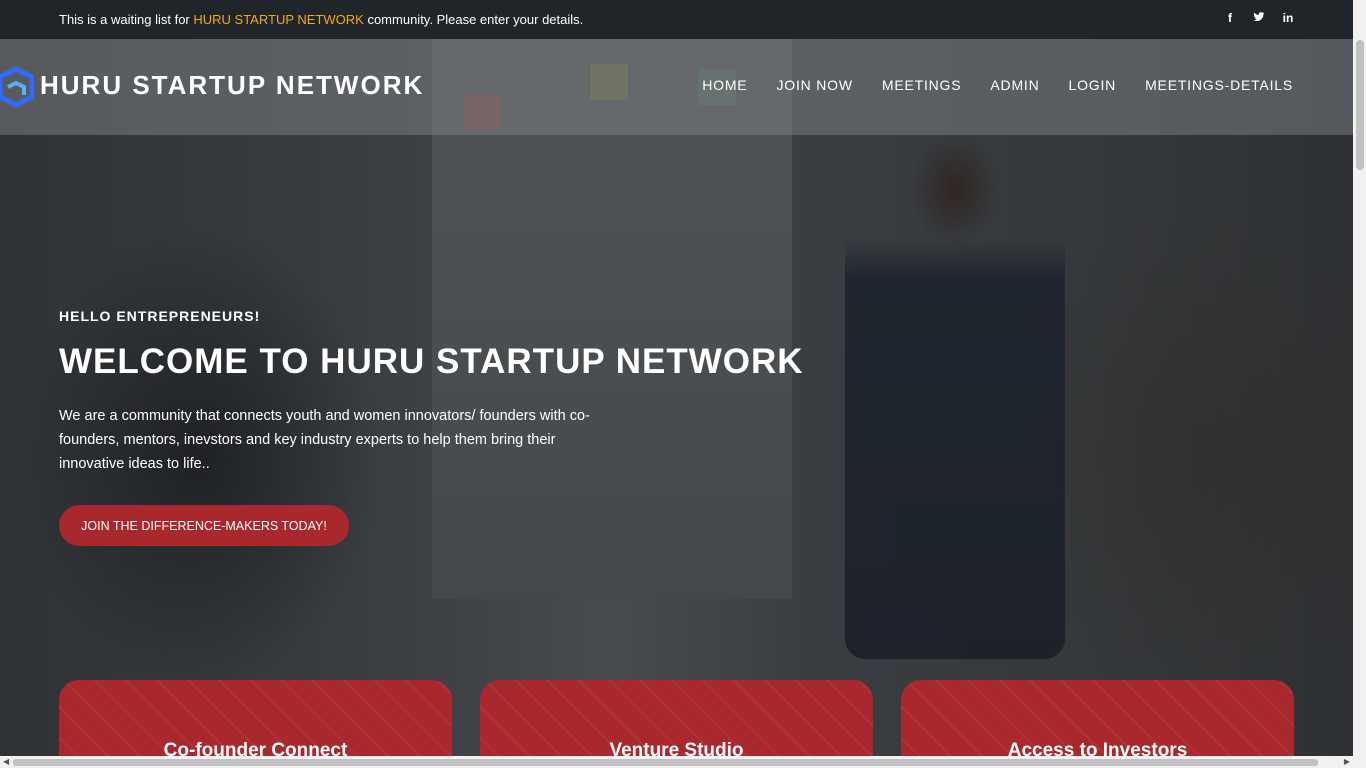 This screenshot has height=768, width=1366. I want to click on feature-card-venture-studio: Venture Studio, so click(676, 724).